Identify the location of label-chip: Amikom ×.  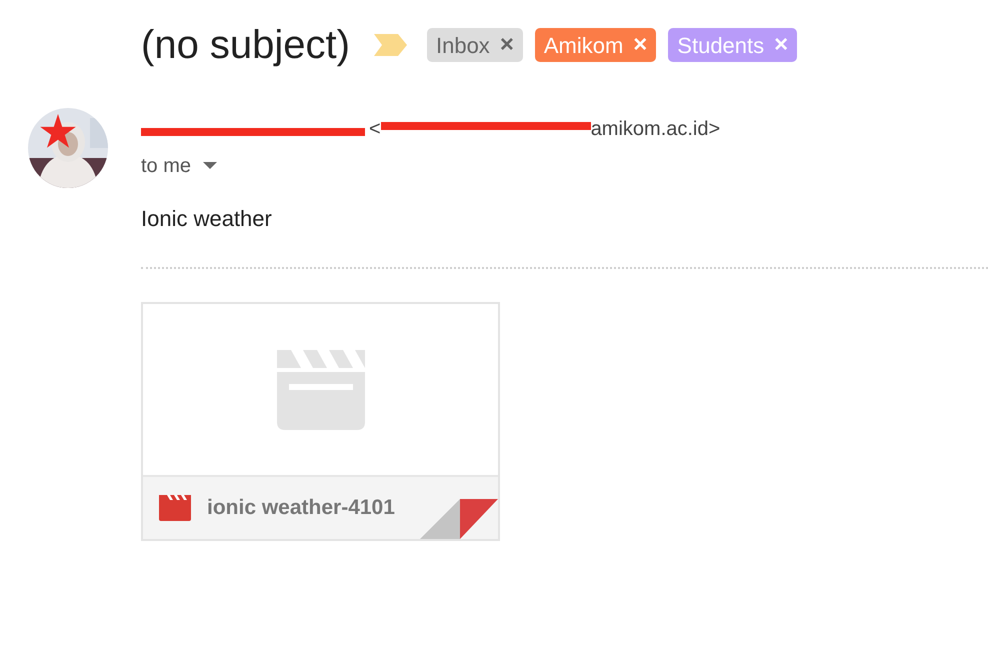
(595, 45).